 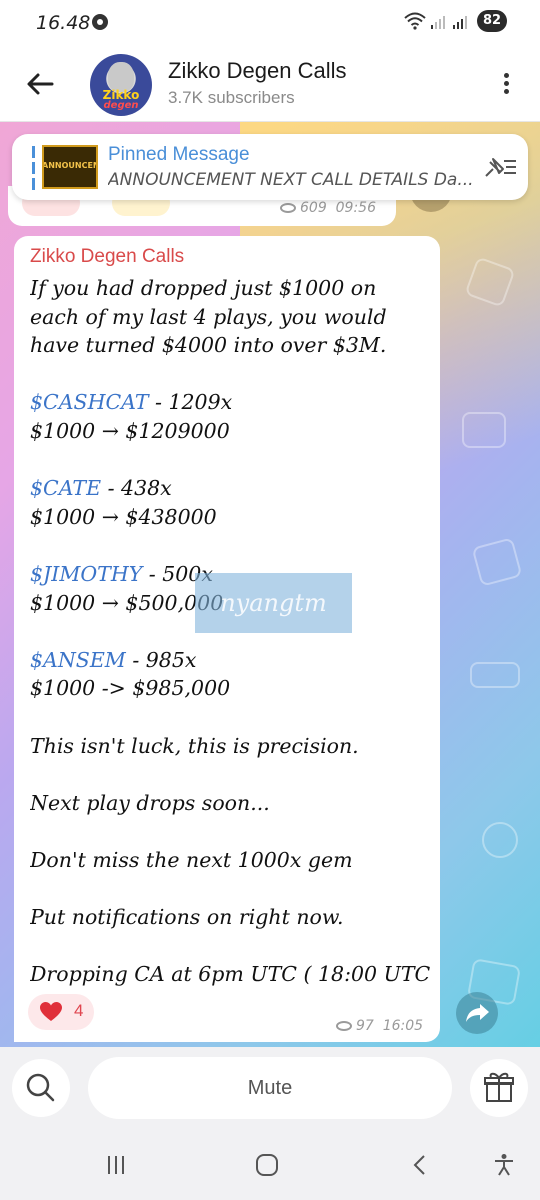 What do you see at coordinates (40, 84) in the screenshot?
I see `back-arrow-icon` at bounding box center [40, 84].